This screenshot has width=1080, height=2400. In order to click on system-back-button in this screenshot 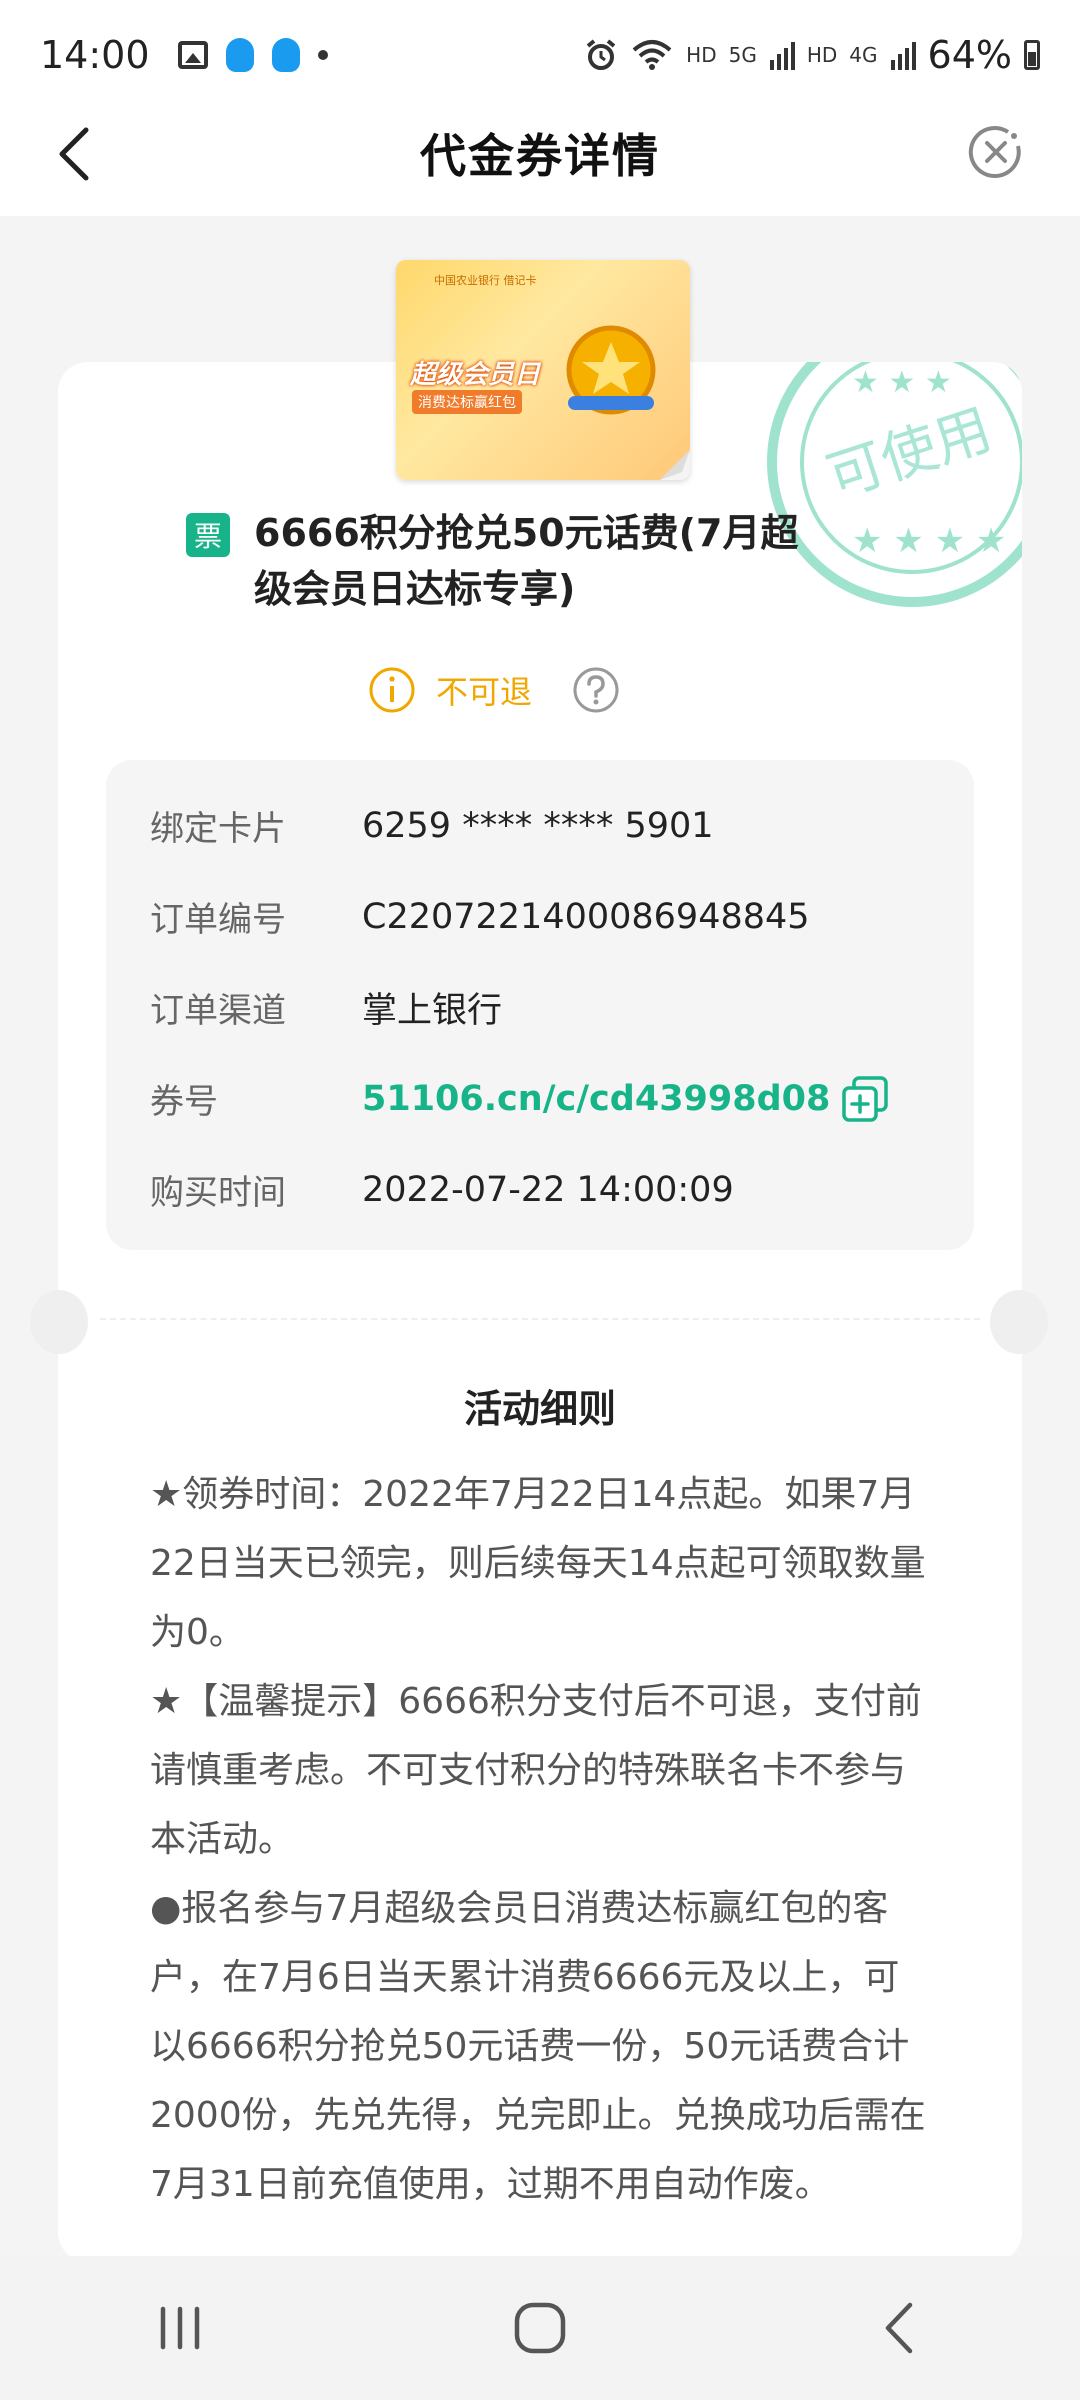, I will do `click(900, 2328)`.